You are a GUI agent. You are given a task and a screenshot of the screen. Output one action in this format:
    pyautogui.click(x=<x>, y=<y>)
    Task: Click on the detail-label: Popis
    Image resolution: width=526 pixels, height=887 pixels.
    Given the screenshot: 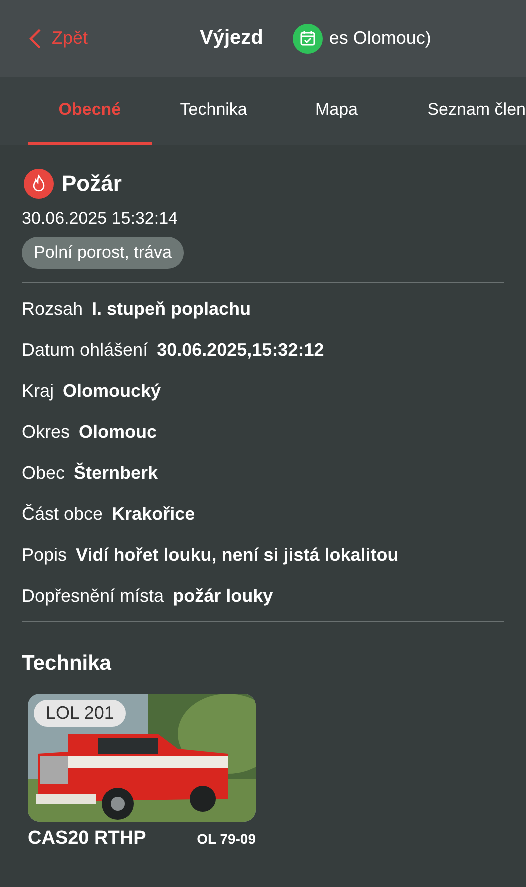 What is the action you would take?
    pyautogui.click(x=45, y=555)
    